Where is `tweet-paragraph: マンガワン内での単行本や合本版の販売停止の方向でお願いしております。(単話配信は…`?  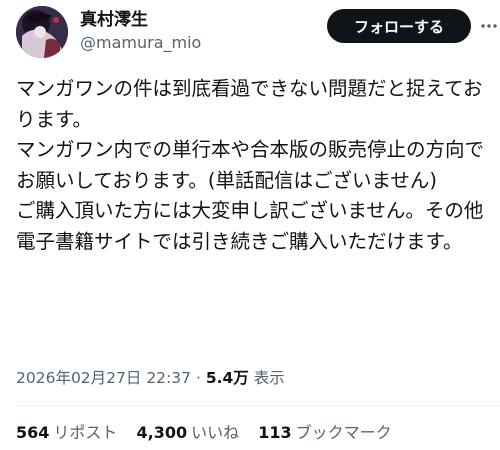
tweet-paragraph: マンガワン内での単行本や合本版の販売停止の方向でお願いしております。(単話配信は… is located at coordinates (250, 165).